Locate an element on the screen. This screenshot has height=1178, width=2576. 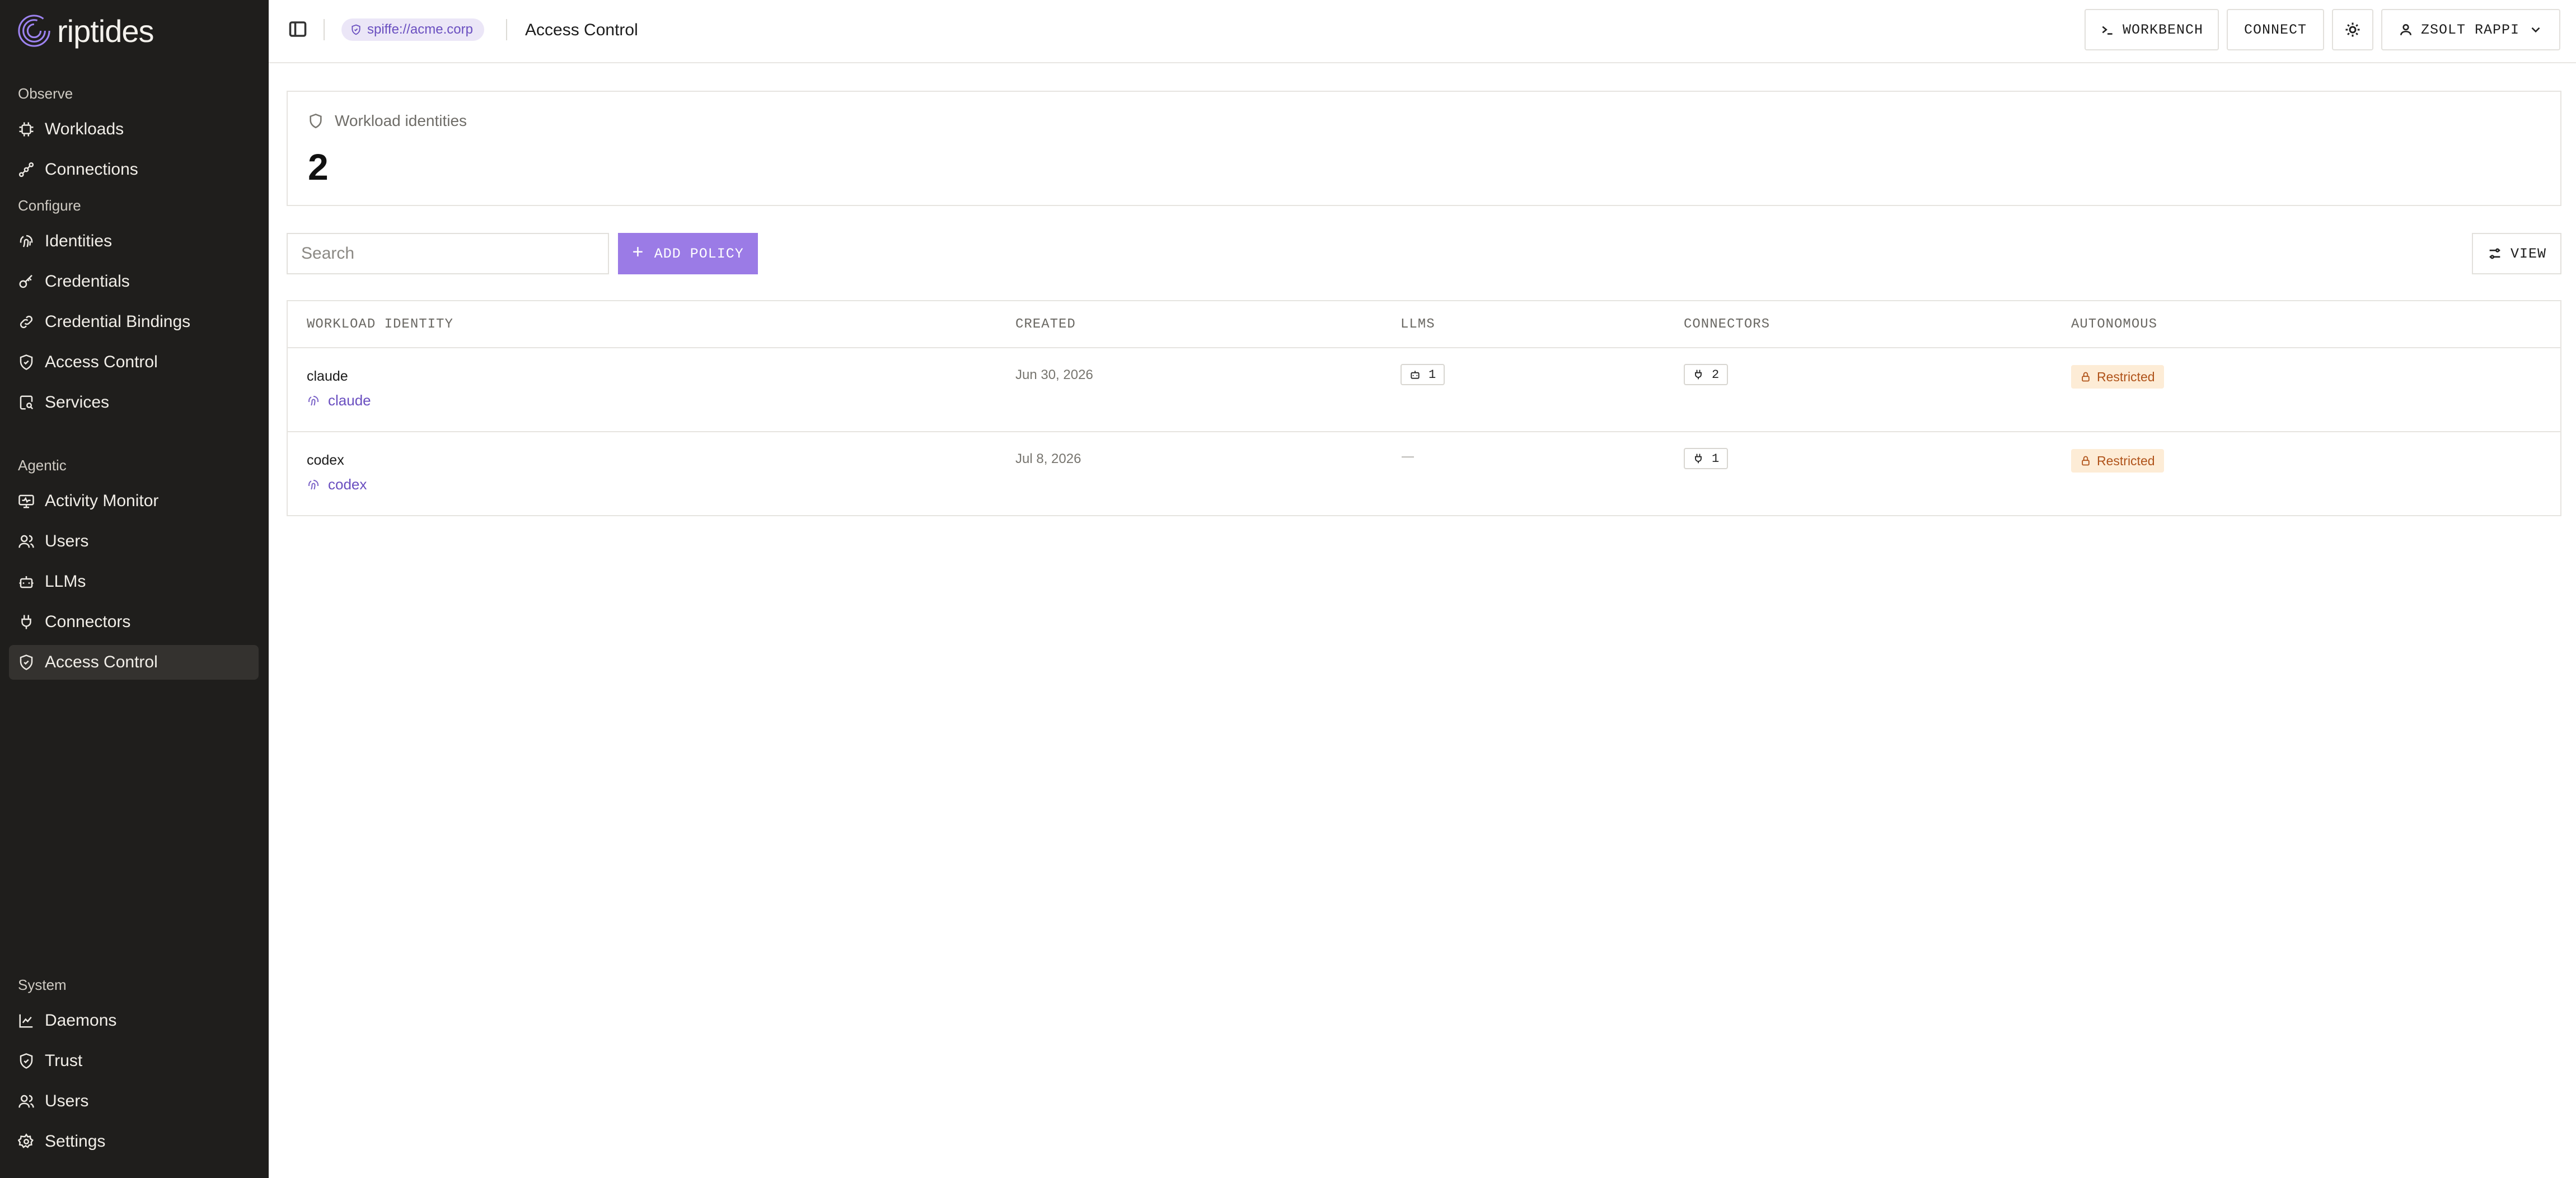
view-options-button: VIEW is located at coordinates (2516, 253).